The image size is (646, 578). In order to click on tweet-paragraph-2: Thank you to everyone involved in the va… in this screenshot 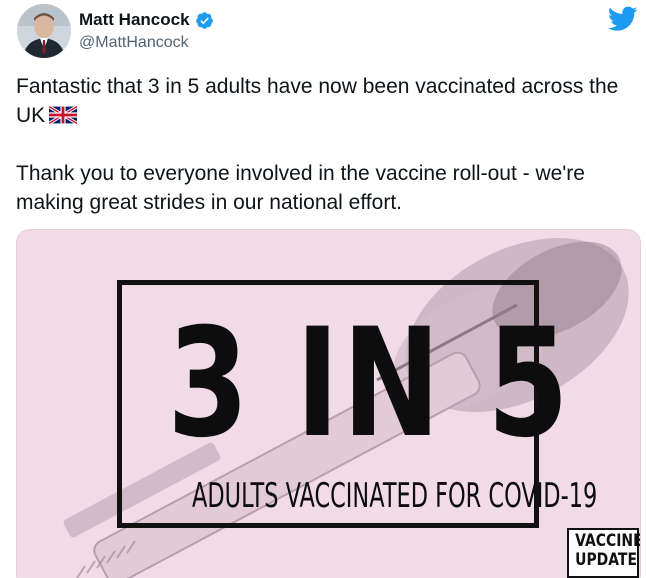, I will do `click(300, 188)`.